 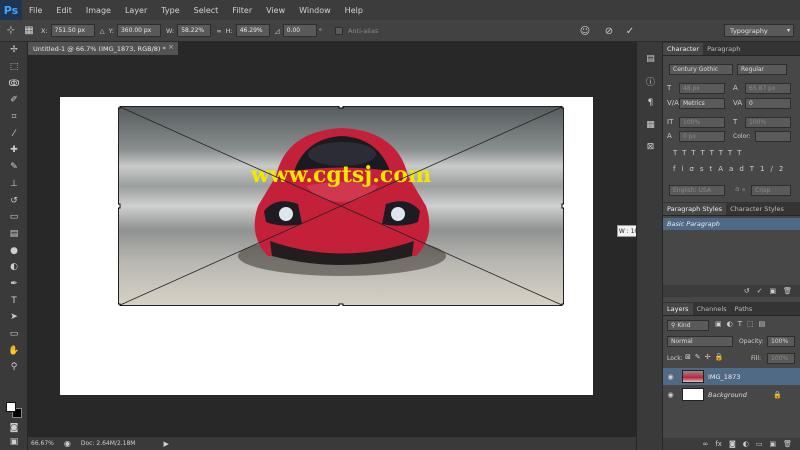 What do you see at coordinates (14, 234) in the screenshot?
I see `gradient-tool-icon: ▤` at bounding box center [14, 234].